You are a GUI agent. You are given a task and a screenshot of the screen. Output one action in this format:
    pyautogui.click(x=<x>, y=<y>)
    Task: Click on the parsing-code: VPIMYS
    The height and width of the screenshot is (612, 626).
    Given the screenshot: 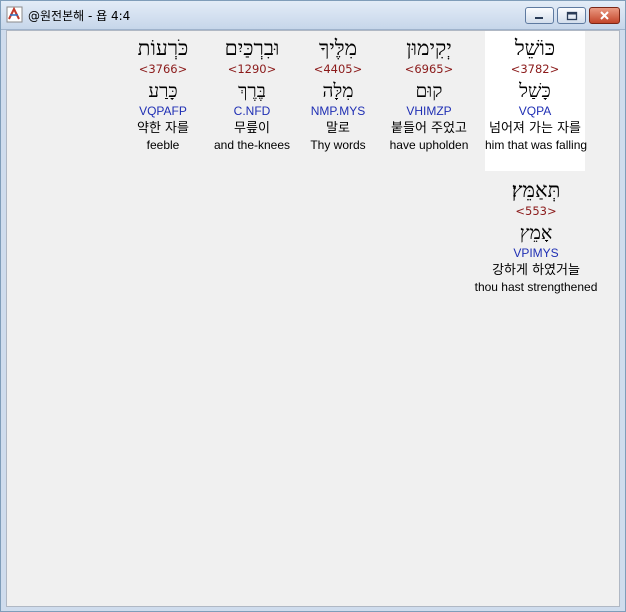 What is the action you would take?
    pyautogui.click(x=536, y=253)
    